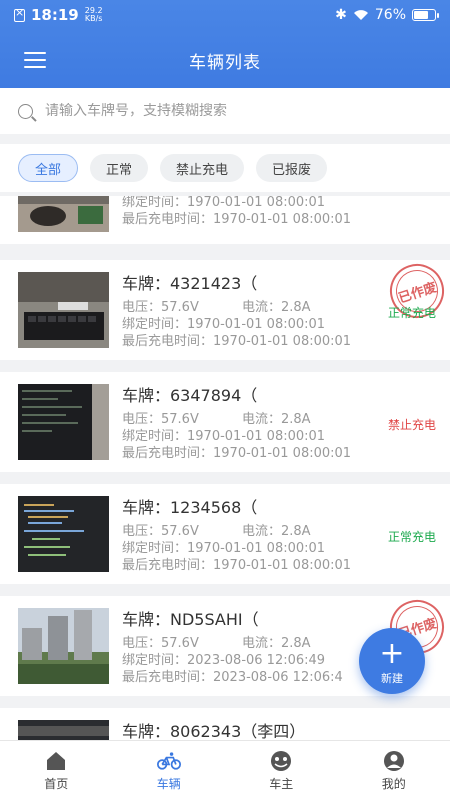  I want to click on vehicle-card: 车牌：8062343（李四）, so click(225, 724).